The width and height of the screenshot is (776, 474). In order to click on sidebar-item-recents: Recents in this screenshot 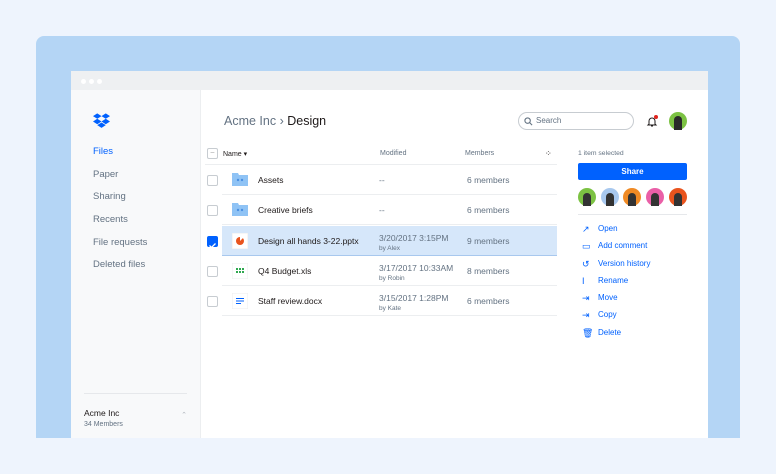, I will do `click(120, 225)`.